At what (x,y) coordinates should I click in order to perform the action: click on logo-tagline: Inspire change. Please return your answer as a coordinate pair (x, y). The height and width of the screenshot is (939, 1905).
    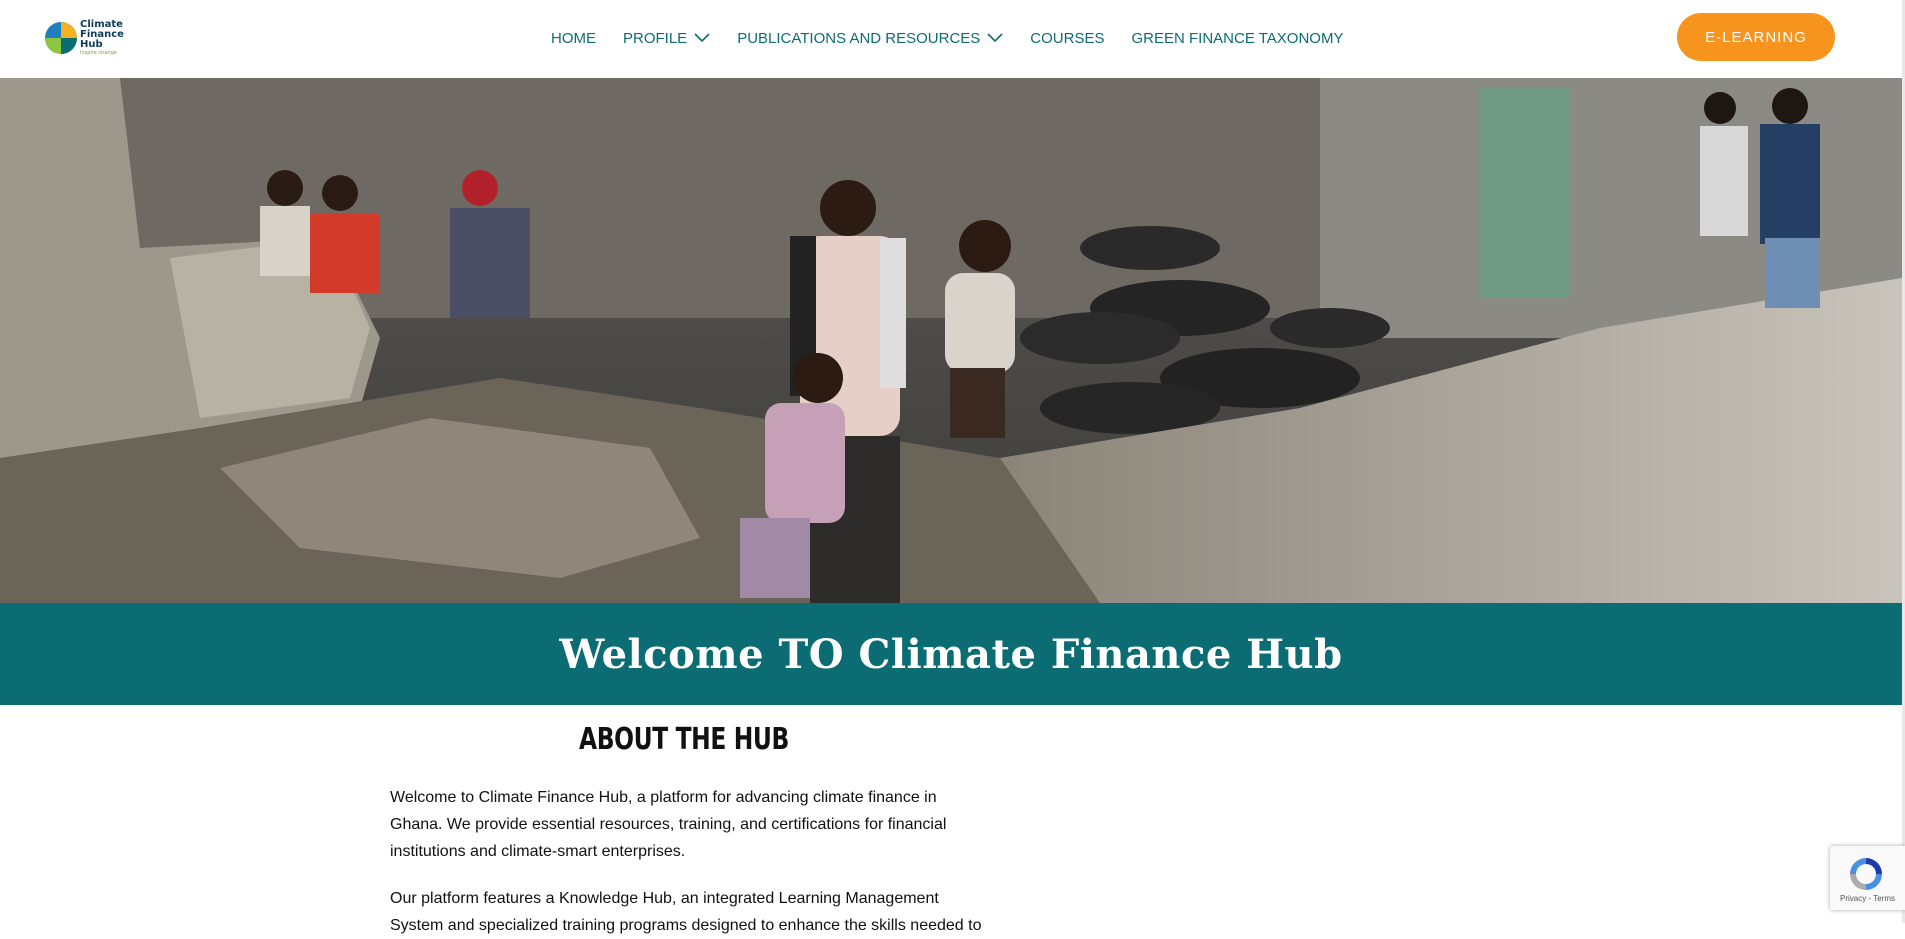
    Looking at the image, I should click on (98, 53).